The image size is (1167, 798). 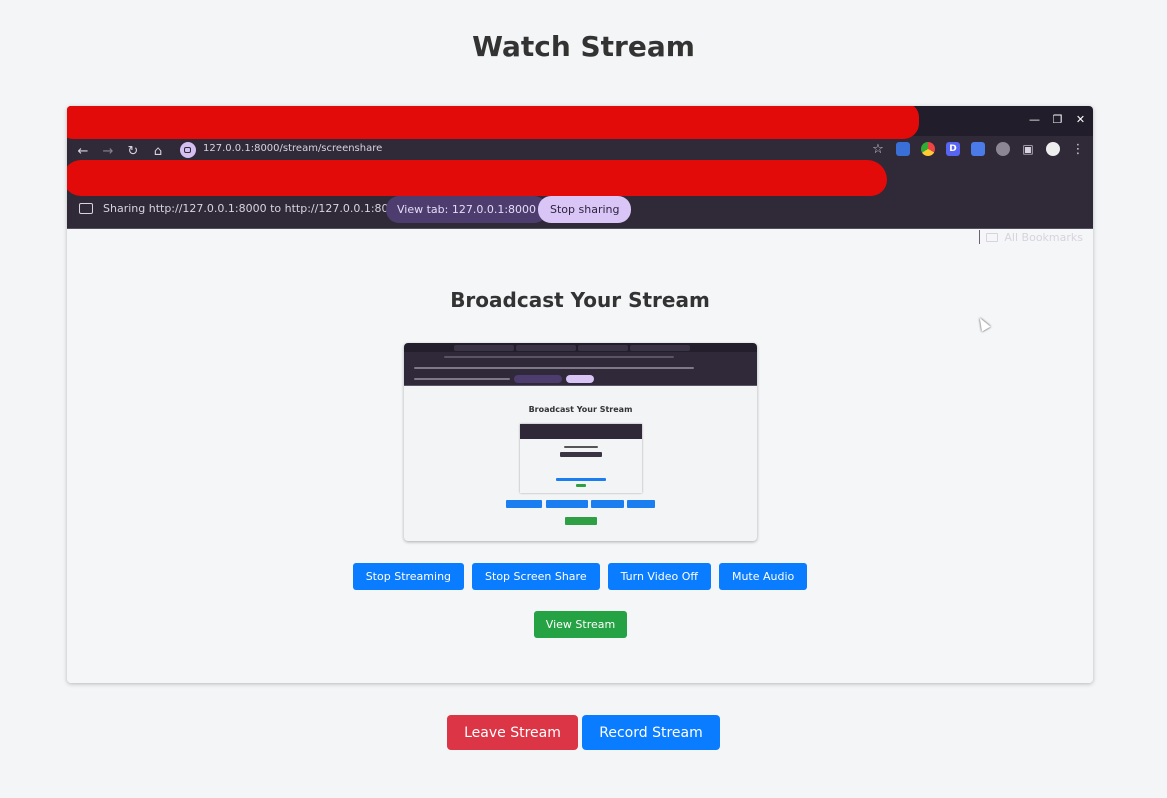 I want to click on preview-bookmarks, so click(x=580, y=367).